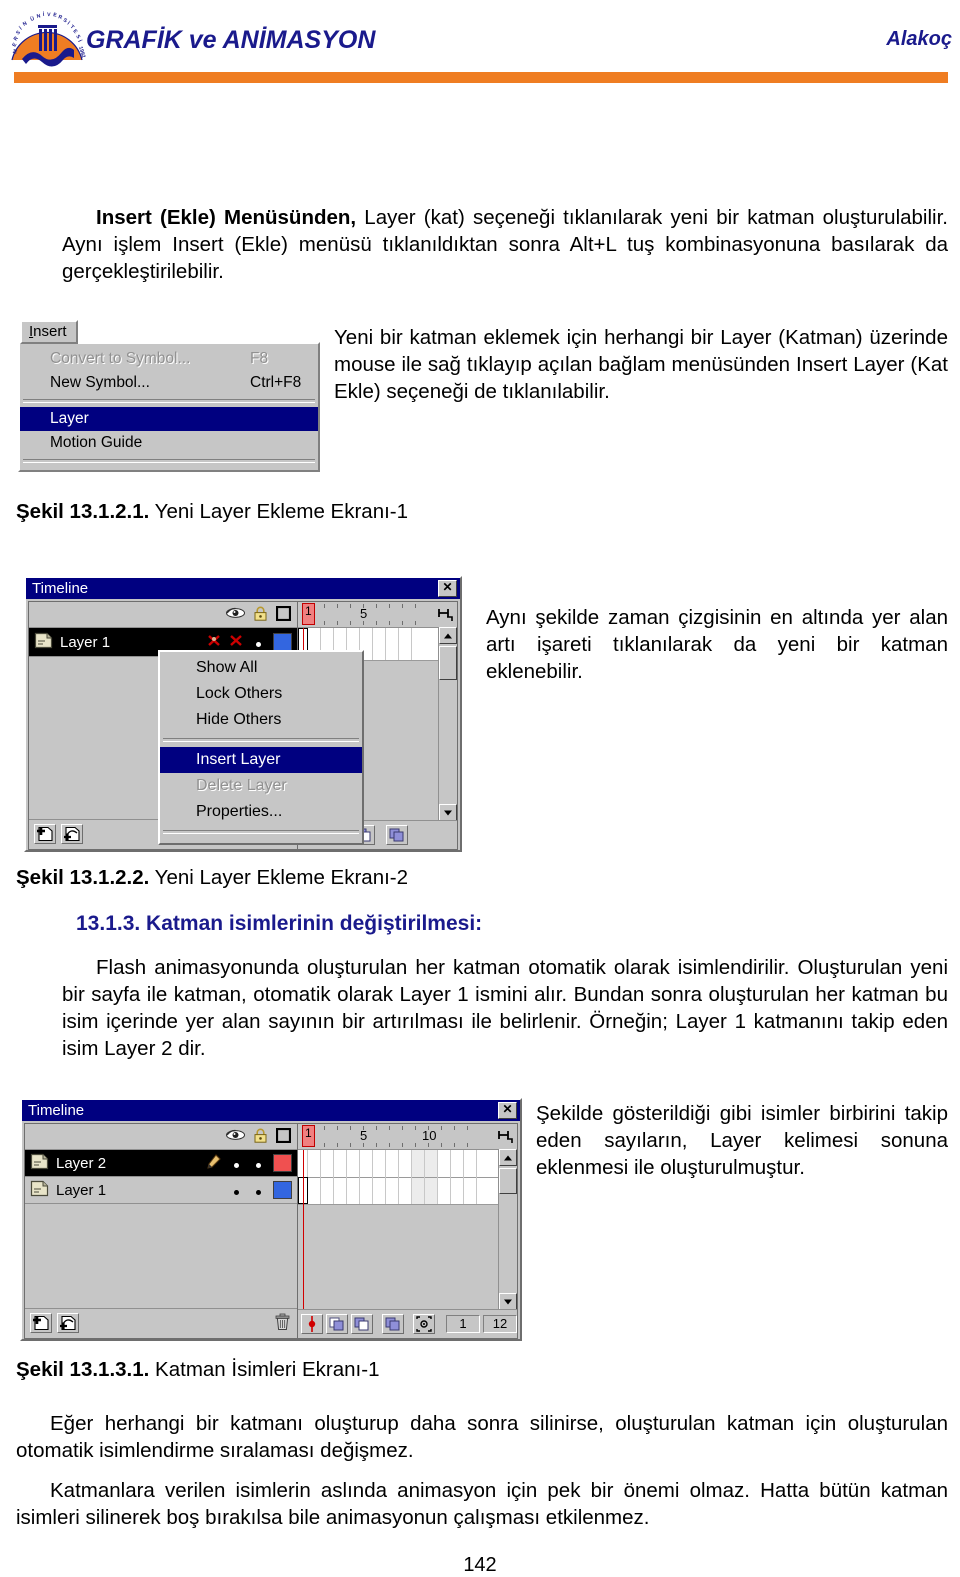 The image size is (960, 1577). I want to click on caption-number: Şekil 13.1.2.1., so click(83, 511).